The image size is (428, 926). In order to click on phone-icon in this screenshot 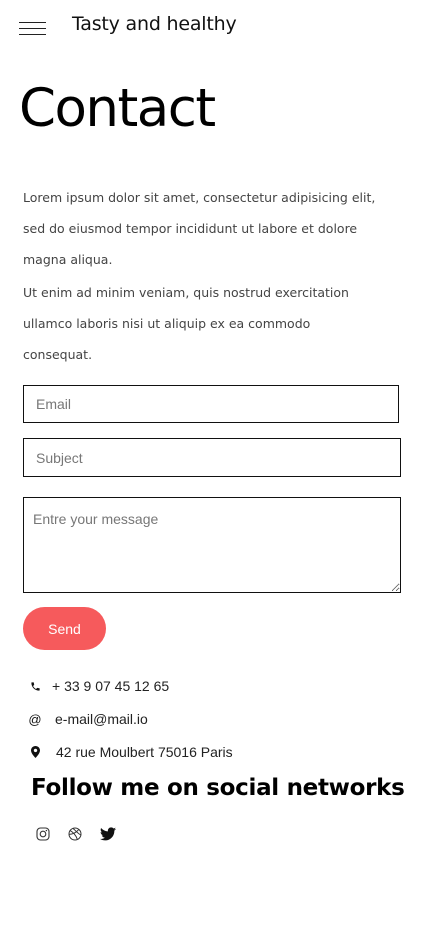, I will do `click(35, 686)`.